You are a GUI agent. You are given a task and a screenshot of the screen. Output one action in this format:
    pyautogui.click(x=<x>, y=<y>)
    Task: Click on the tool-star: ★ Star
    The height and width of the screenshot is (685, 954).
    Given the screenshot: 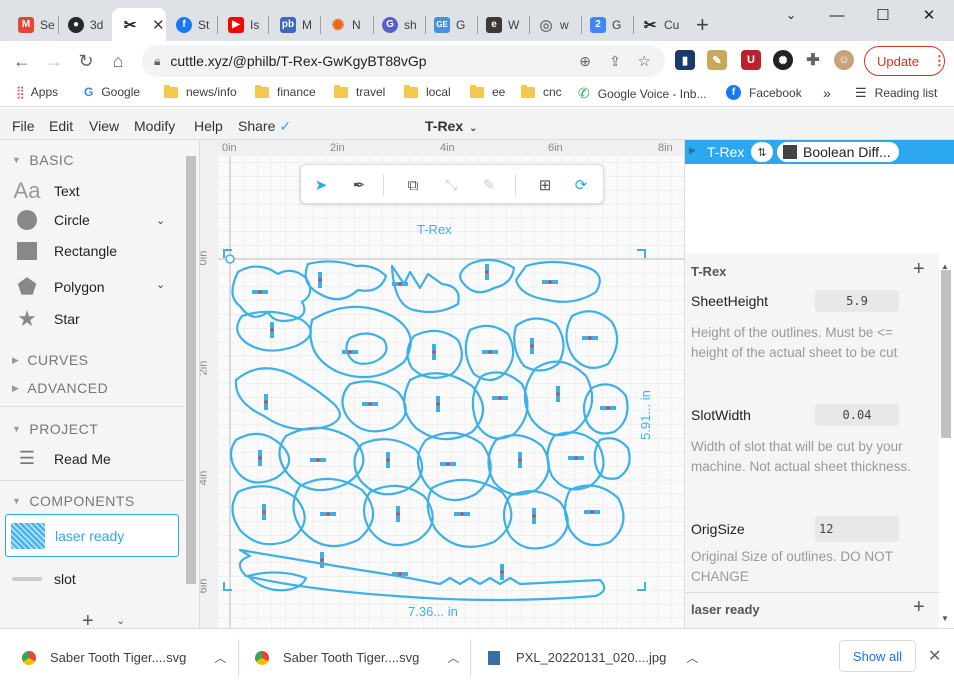 What is the action you would take?
    pyautogui.click(x=46, y=319)
    